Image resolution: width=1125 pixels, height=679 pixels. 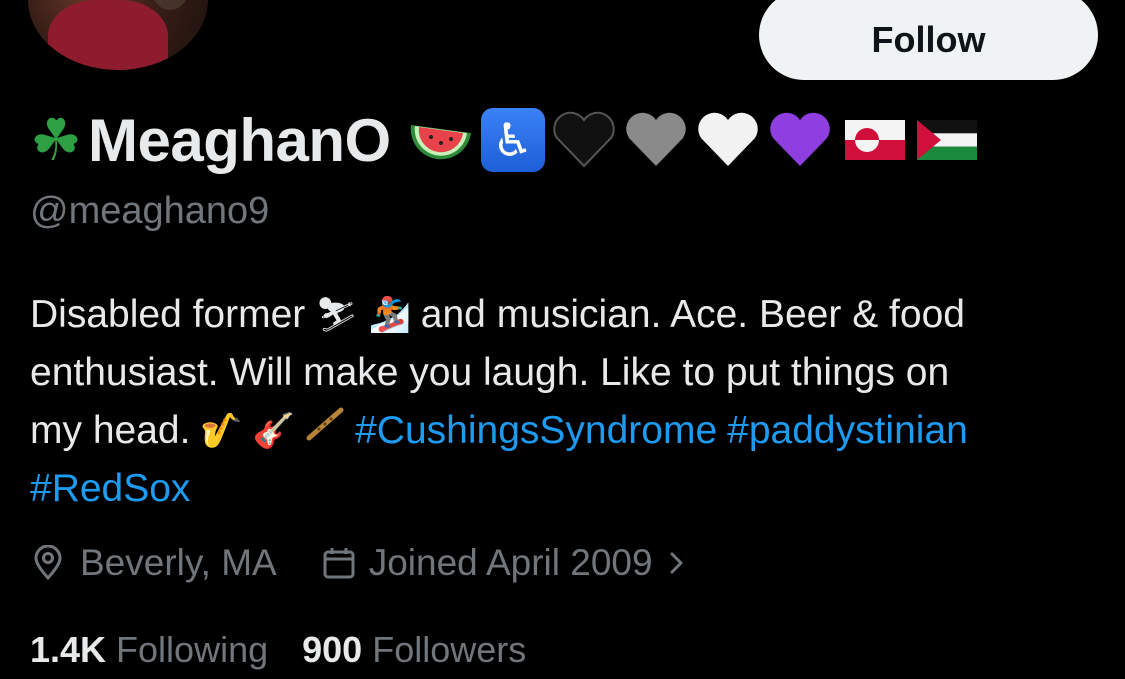 I want to click on grey-heart-icon, so click(x=656, y=140).